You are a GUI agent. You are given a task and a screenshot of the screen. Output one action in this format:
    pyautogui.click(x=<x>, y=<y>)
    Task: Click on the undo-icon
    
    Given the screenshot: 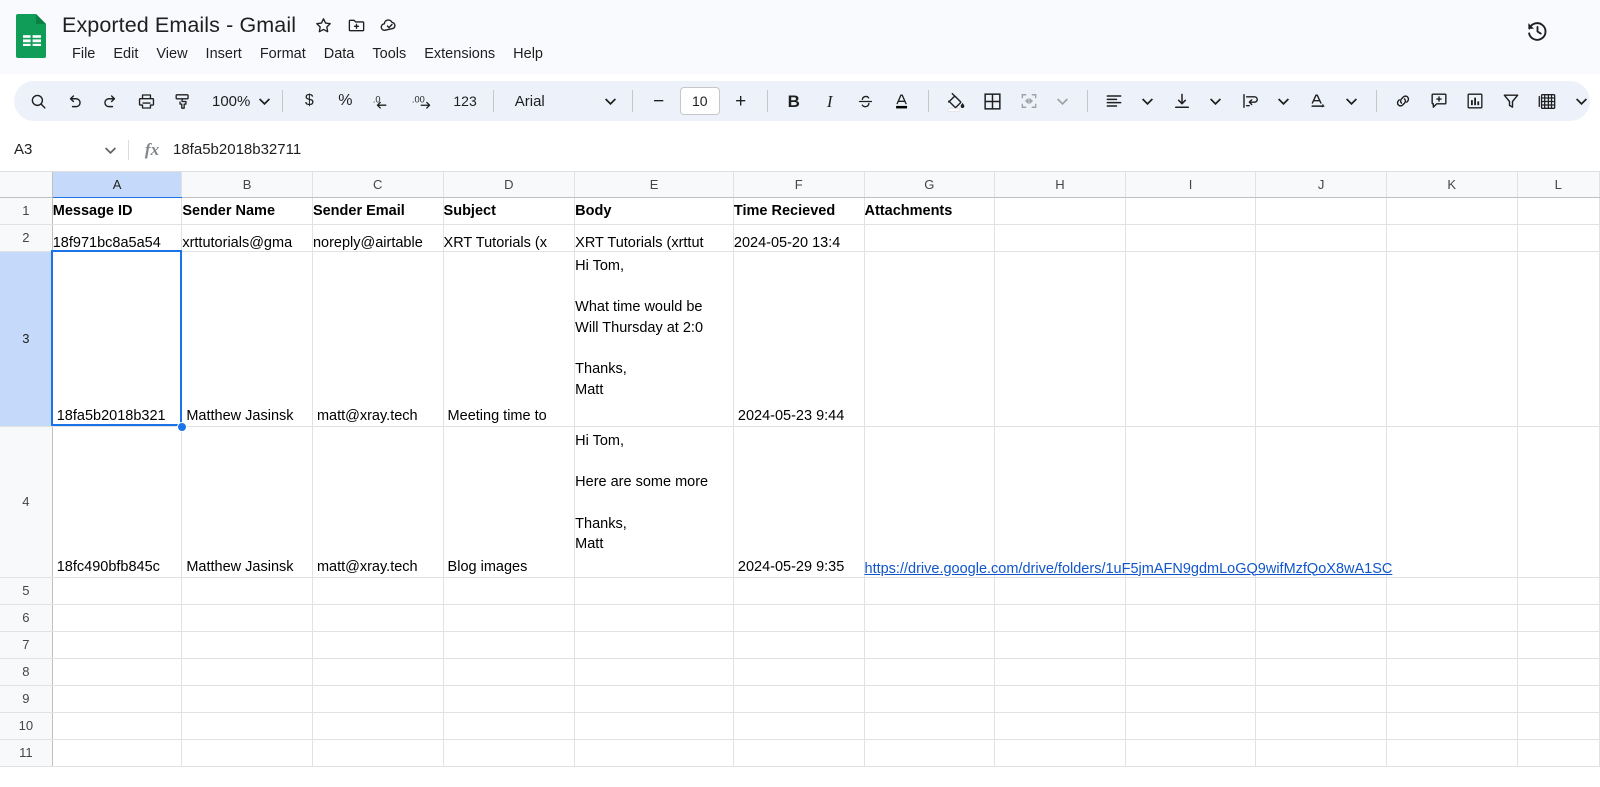 What is the action you would take?
    pyautogui.click(x=74, y=101)
    